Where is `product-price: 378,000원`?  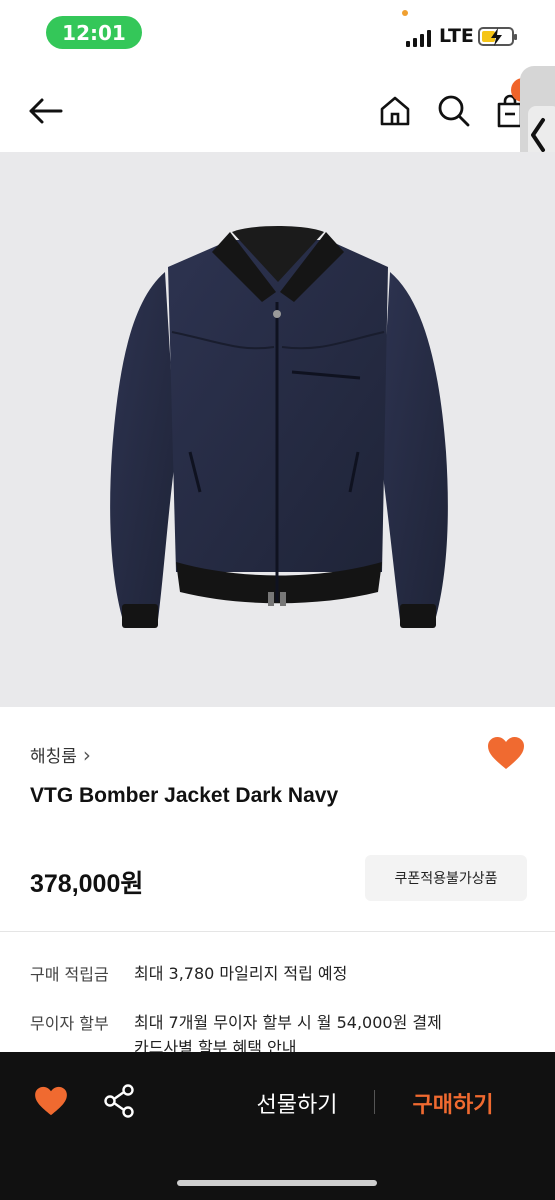
product-price: 378,000원 is located at coordinates (87, 884).